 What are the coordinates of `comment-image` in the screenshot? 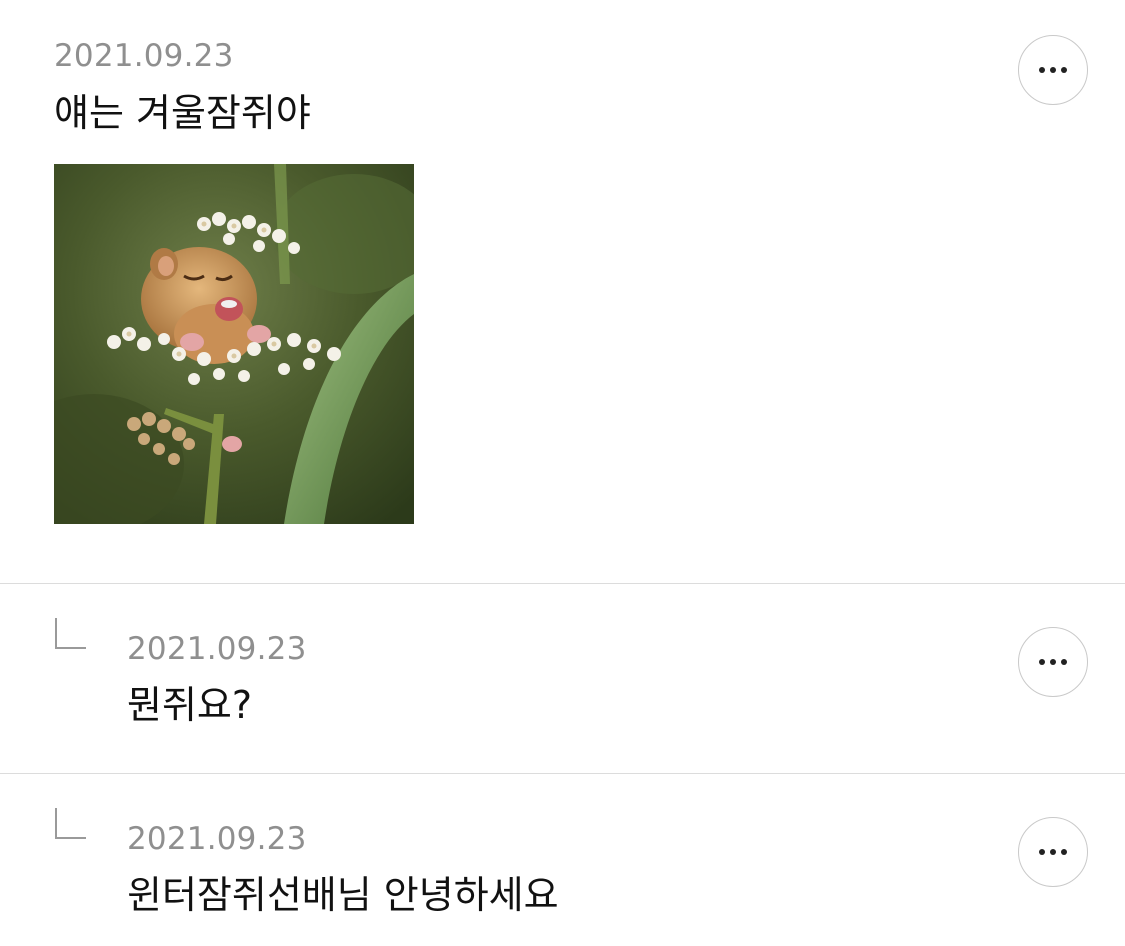 It's located at (234, 344).